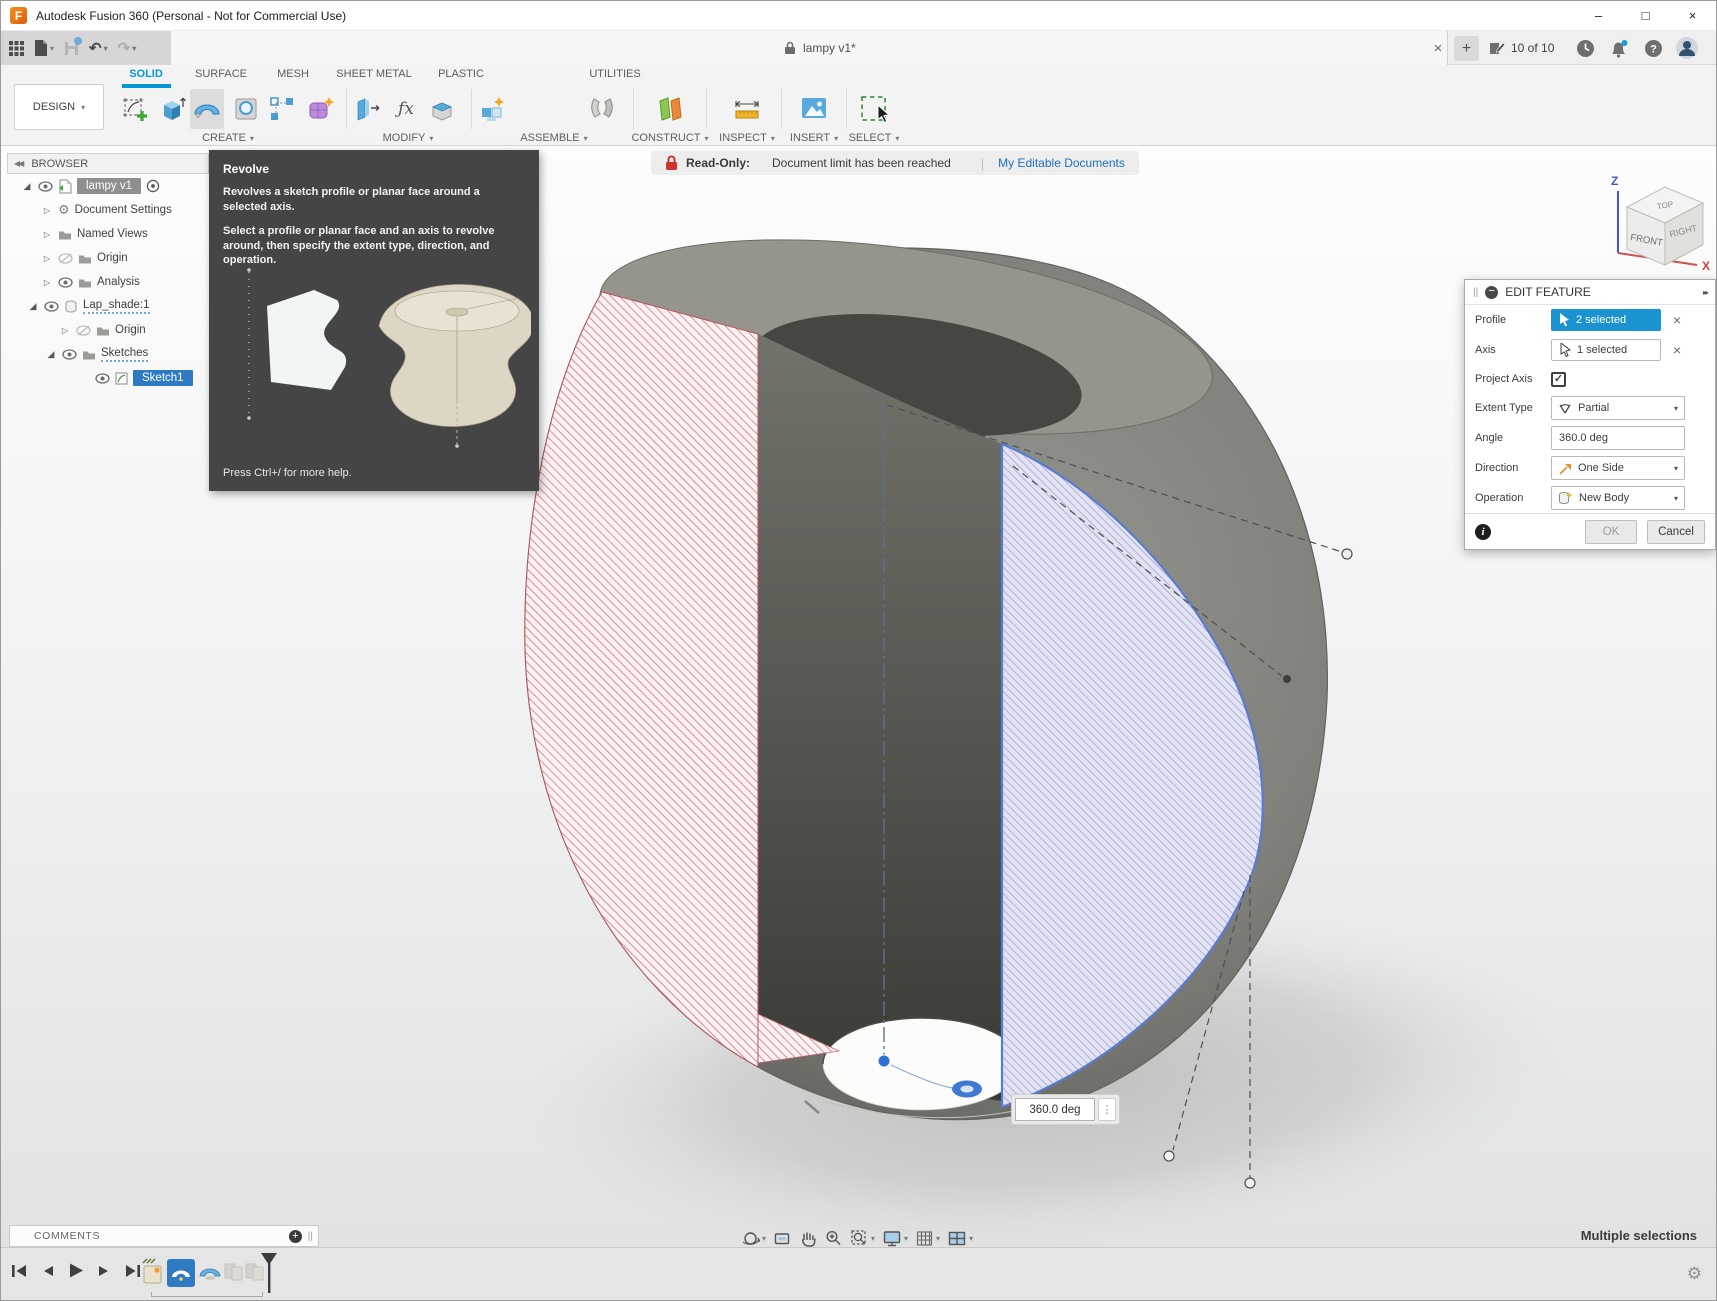  I want to click on create-form-button, so click(321, 109).